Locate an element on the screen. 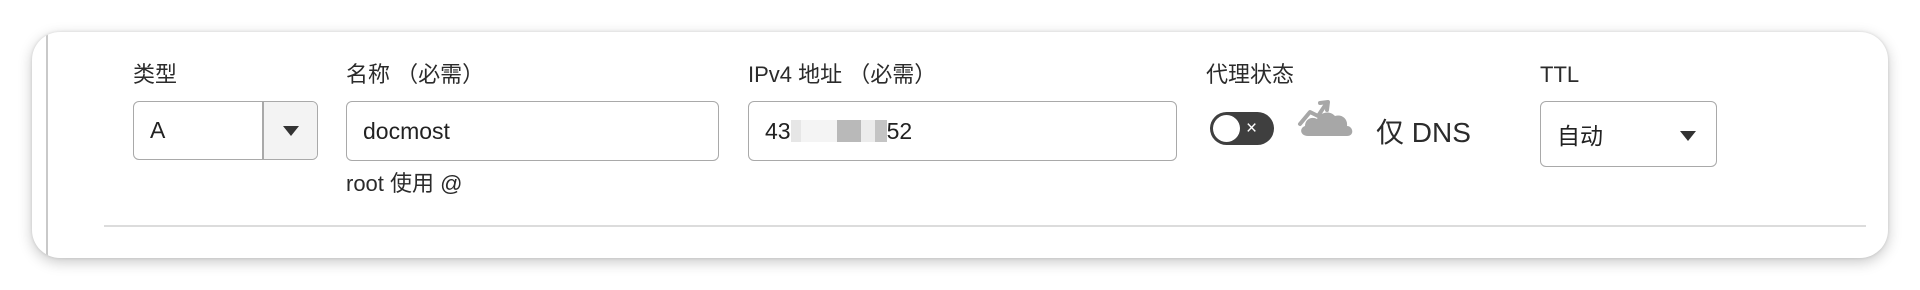 This screenshot has height=290, width=1920. proxy-state-text: 仅 DNS is located at coordinates (1423, 132).